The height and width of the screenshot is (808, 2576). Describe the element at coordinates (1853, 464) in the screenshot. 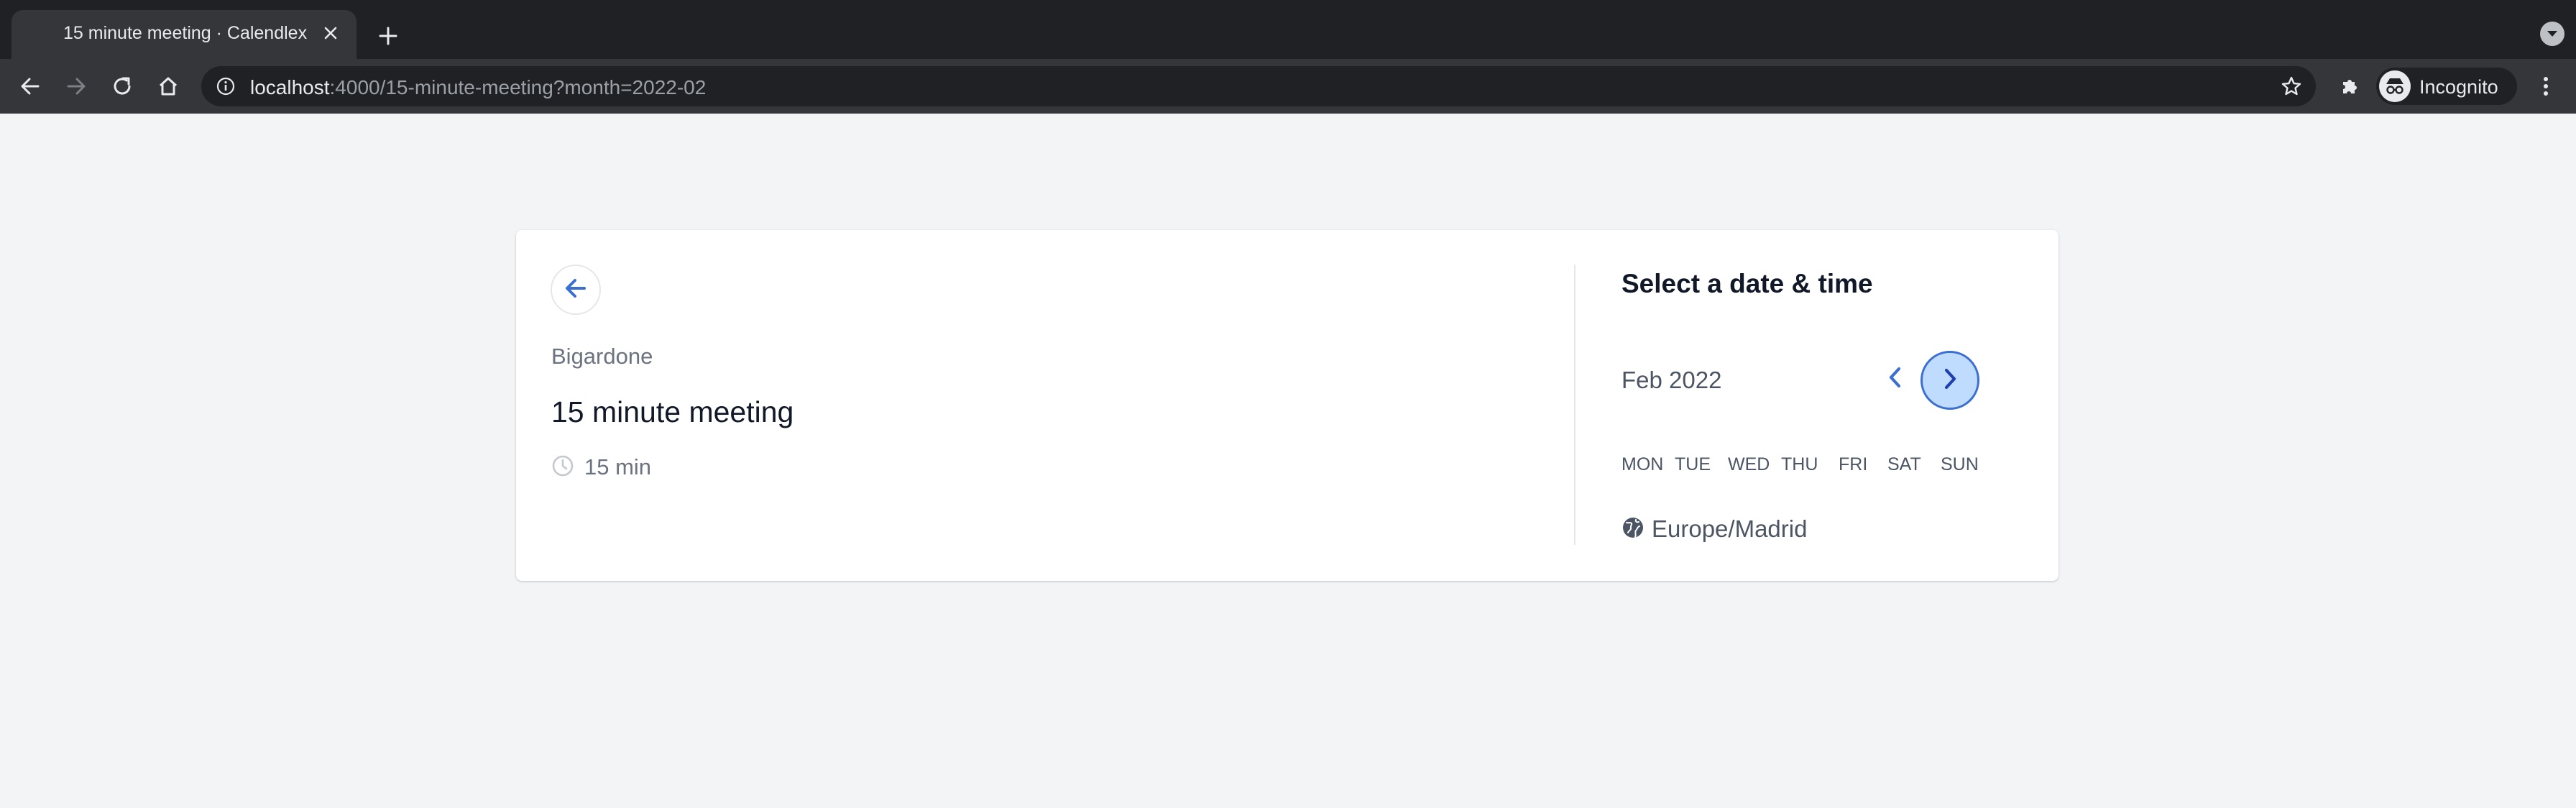

I see `weekday-fri: FRI` at that location.